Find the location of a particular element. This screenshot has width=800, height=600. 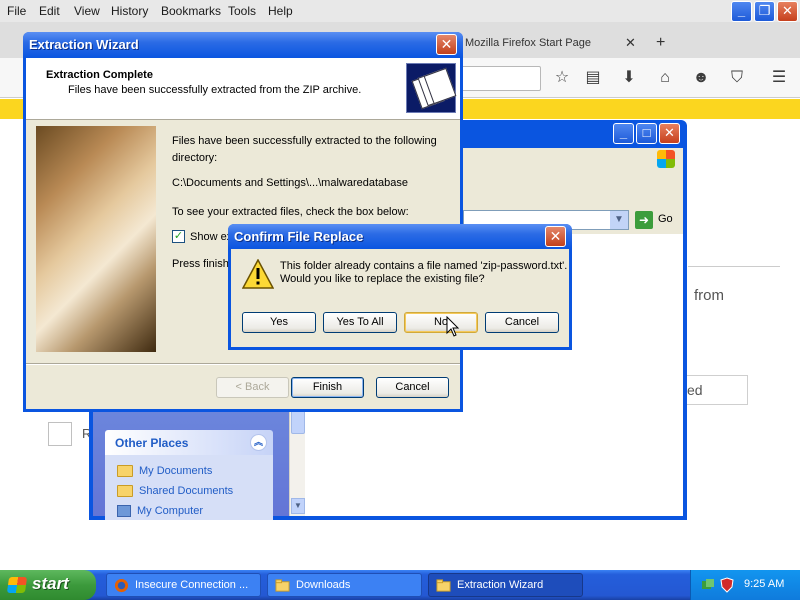

home-icon: ⌂ is located at coordinates (665, 78).